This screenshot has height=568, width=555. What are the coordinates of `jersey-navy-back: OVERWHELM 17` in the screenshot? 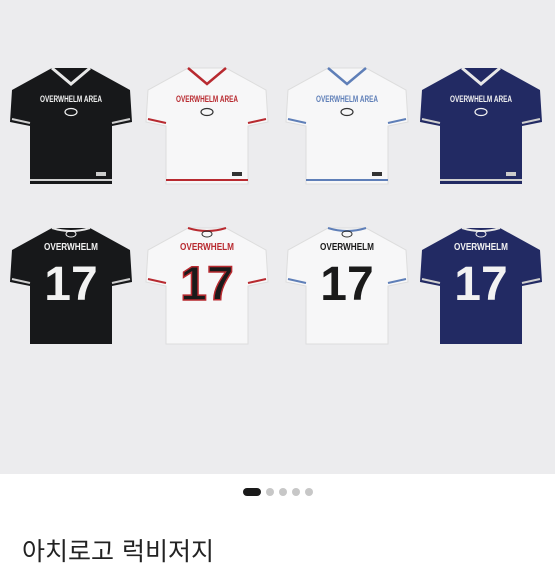 It's located at (481, 284).